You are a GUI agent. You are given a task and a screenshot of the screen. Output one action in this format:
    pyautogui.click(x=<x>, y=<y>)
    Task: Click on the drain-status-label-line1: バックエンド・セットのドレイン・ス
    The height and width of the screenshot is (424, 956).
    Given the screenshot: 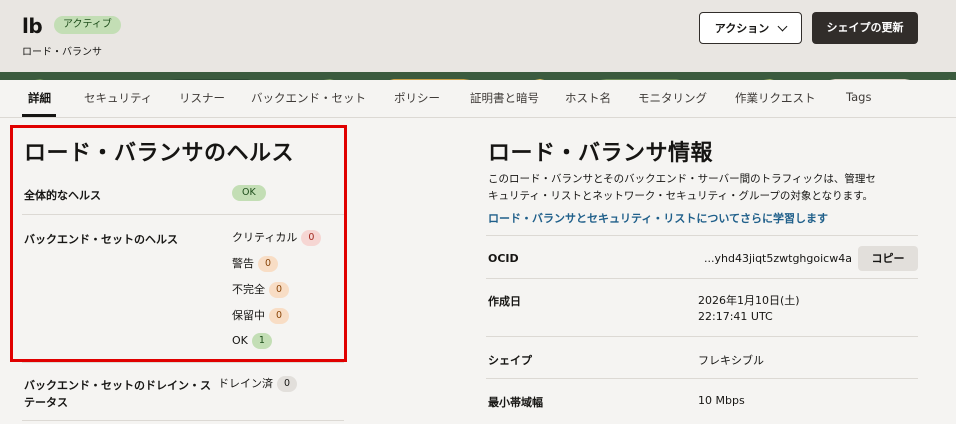 What is the action you would take?
    pyautogui.click(x=117, y=385)
    